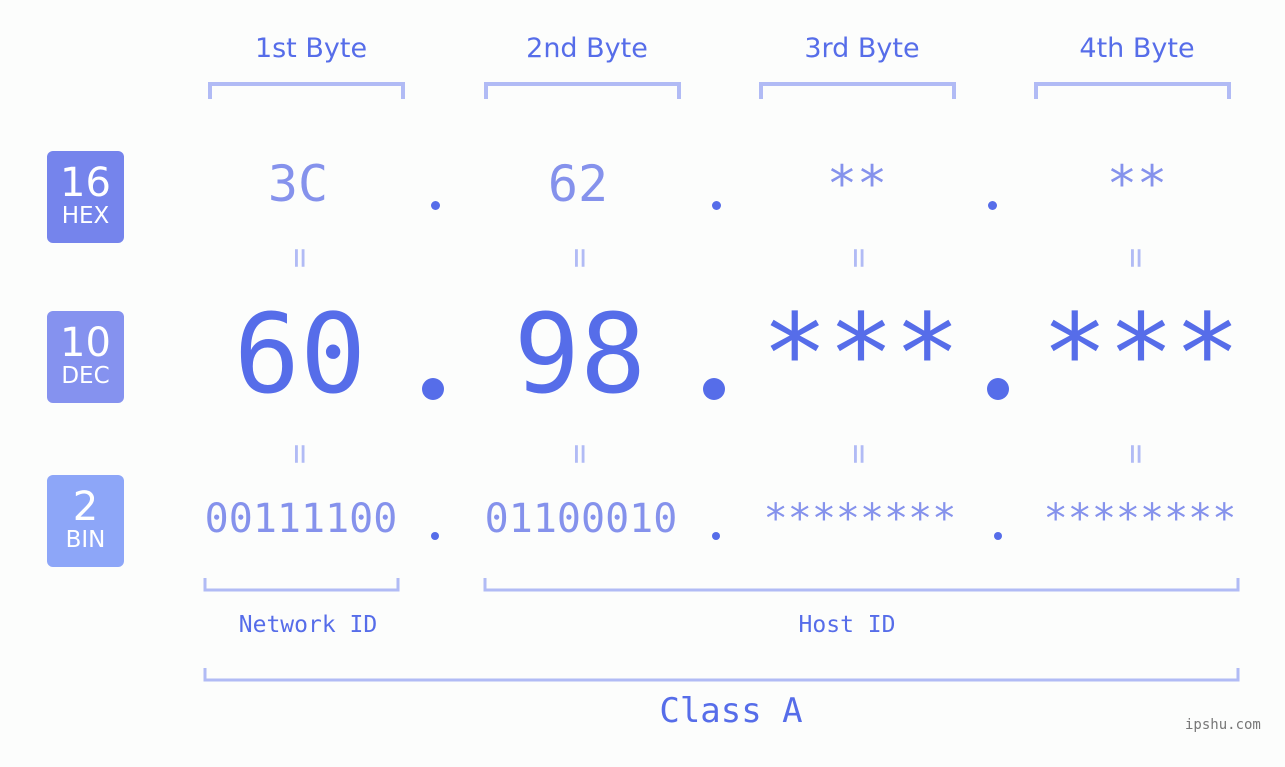 Image resolution: width=1285 pixels, height=767 pixels. I want to click on hex-badge: 16 HEX, so click(85, 197).